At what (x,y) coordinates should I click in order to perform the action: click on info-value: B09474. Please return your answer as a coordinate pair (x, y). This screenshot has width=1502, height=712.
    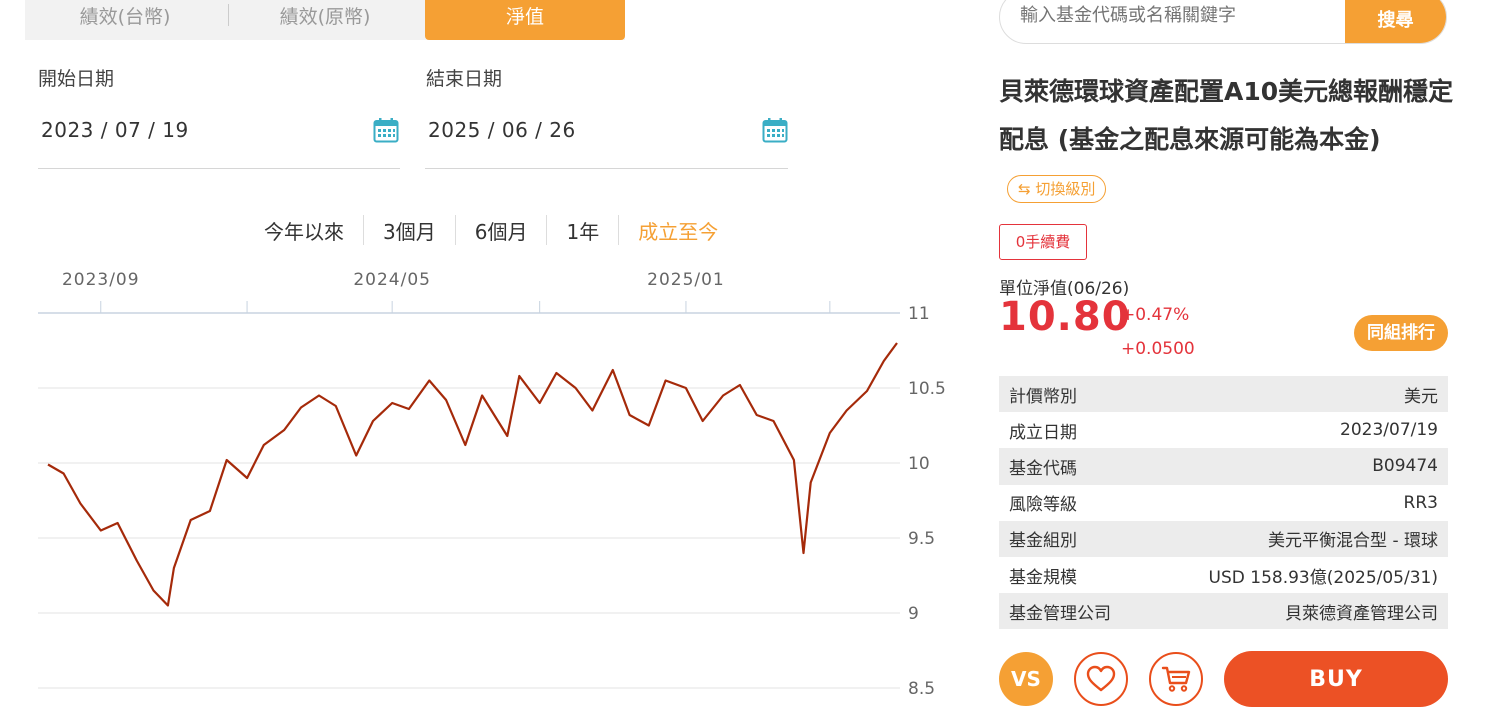
    Looking at the image, I should click on (1405, 466).